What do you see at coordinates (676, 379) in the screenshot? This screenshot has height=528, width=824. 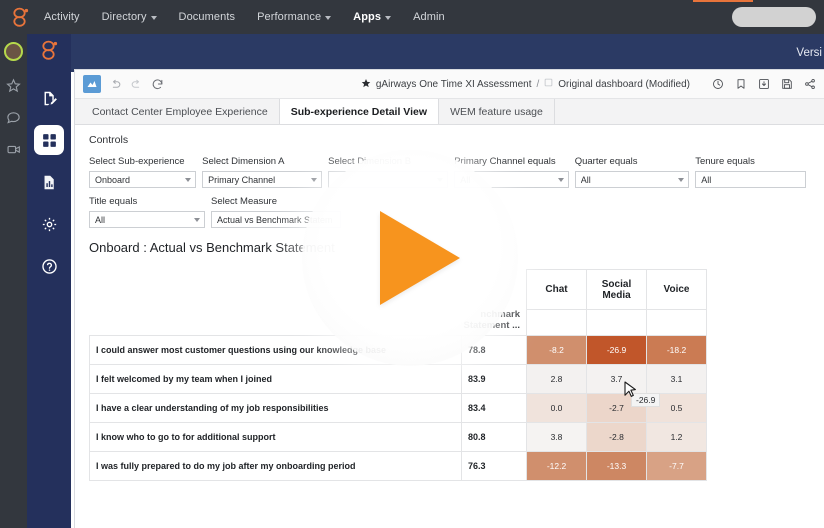 I see `heat-cell-voice: 3.1` at bounding box center [676, 379].